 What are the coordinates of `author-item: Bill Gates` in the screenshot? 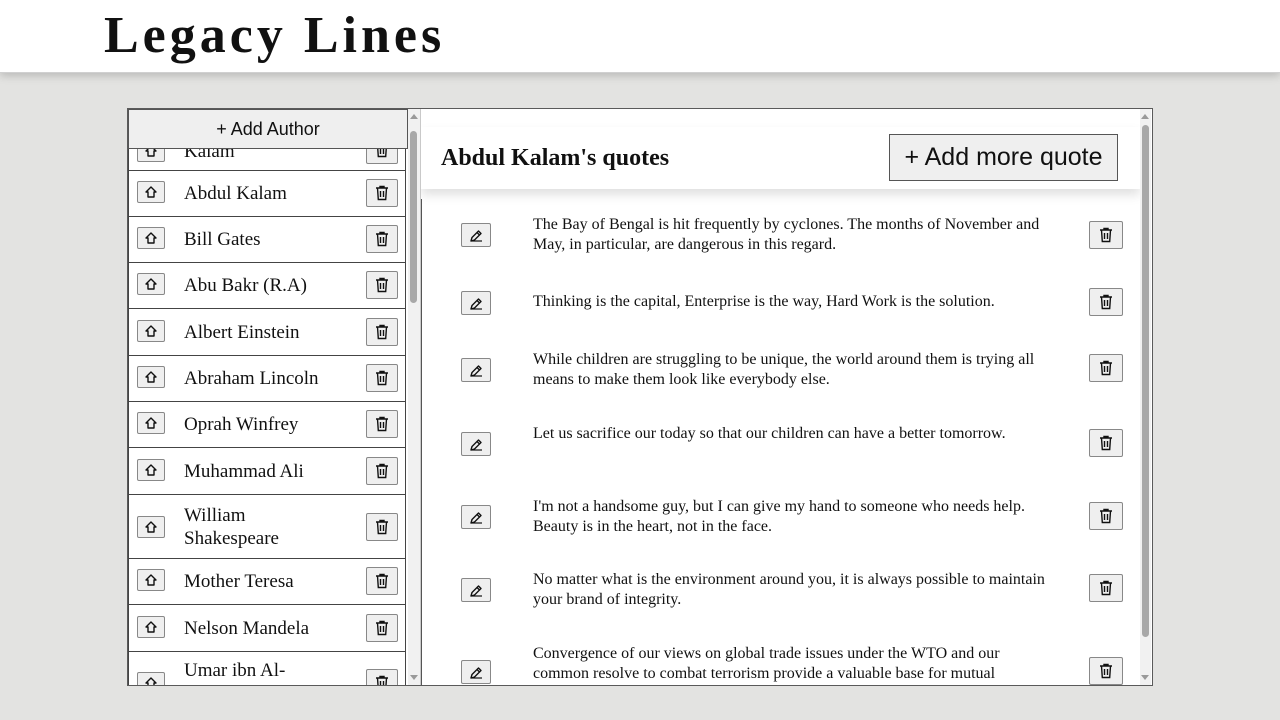 It's located at (267, 239).